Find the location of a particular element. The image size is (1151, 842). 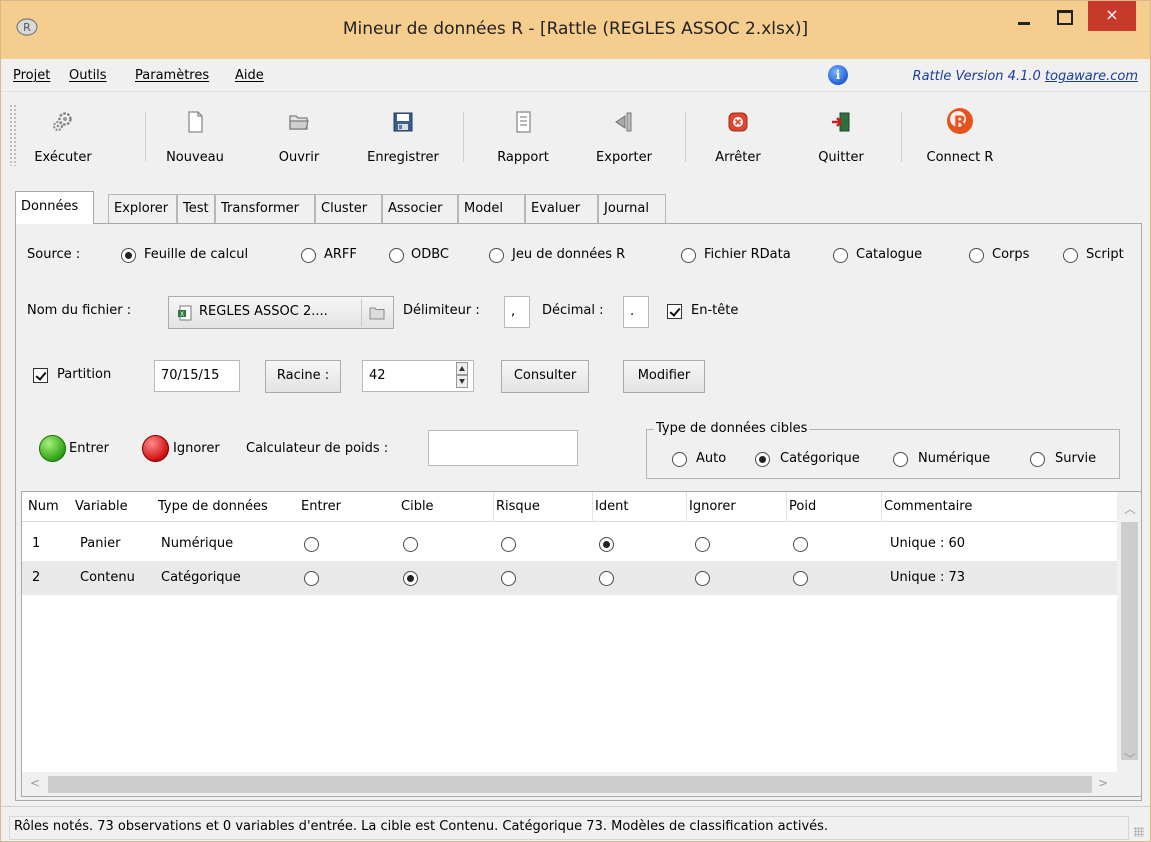

stop-button: Arrêter is located at coordinates (738, 138).